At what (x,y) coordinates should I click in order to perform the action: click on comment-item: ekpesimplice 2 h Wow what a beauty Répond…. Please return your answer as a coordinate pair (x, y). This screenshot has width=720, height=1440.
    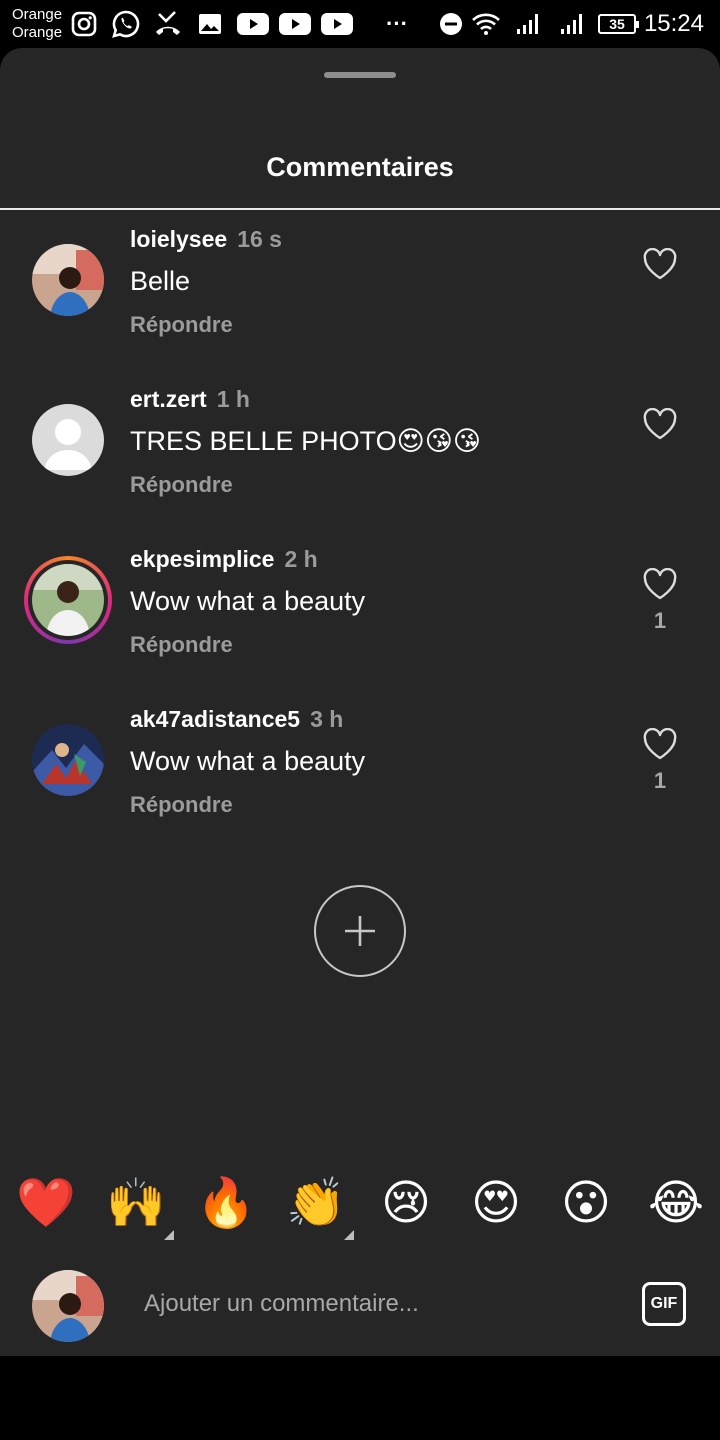
    Looking at the image, I should click on (360, 600).